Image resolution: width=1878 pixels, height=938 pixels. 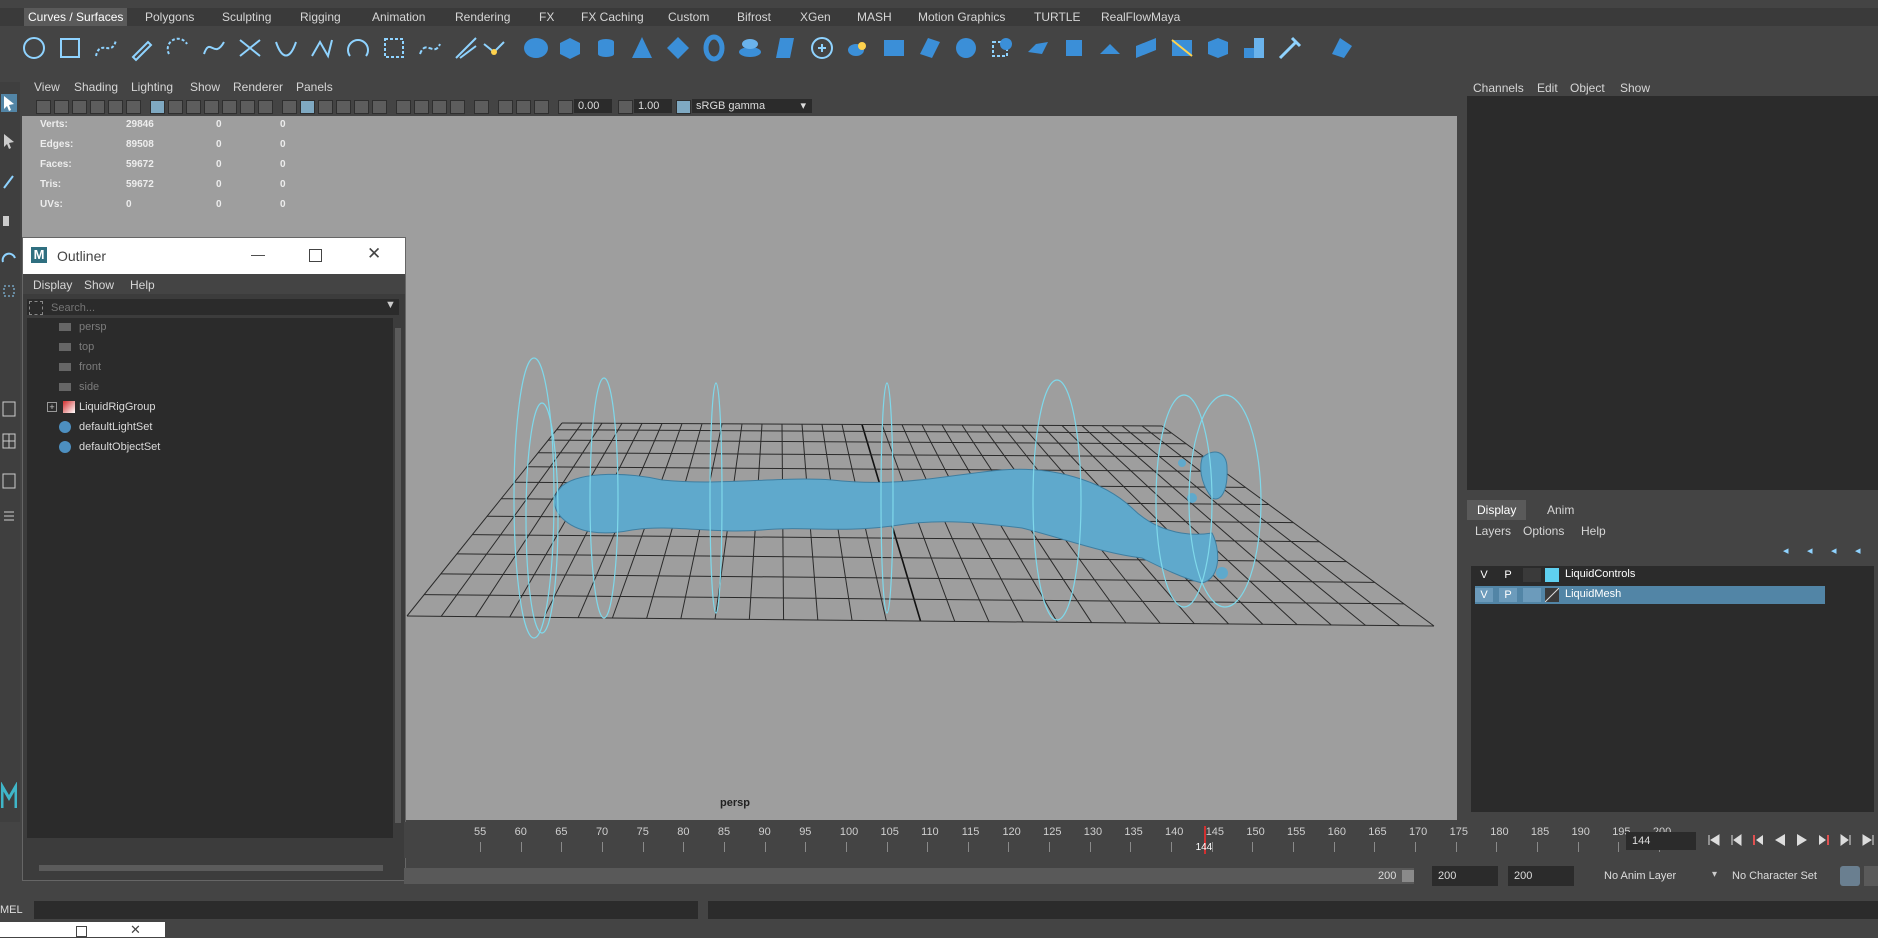 What do you see at coordinates (1218, 48) in the screenshot?
I see `untrim-icon` at bounding box center [1218, 48].